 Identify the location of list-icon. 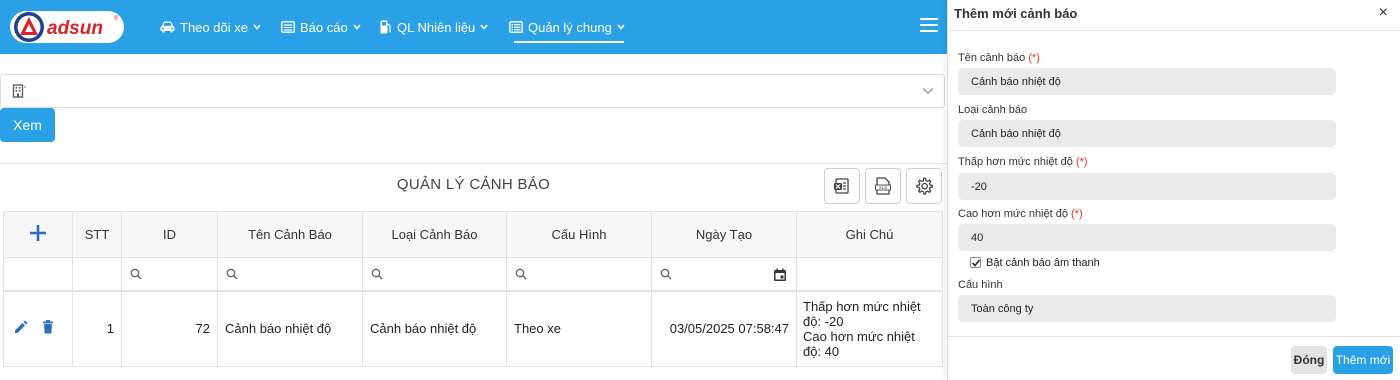
(516, 27).